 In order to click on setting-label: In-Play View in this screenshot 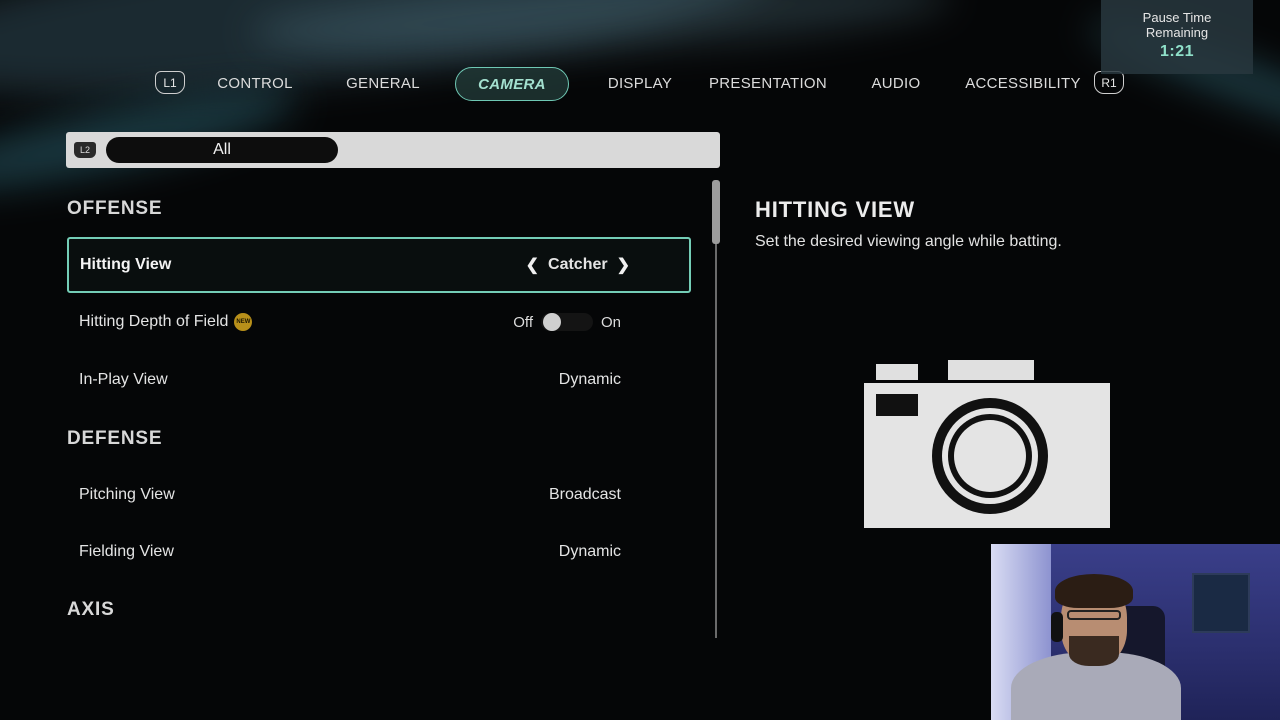, I will do `click(123, 379)`.